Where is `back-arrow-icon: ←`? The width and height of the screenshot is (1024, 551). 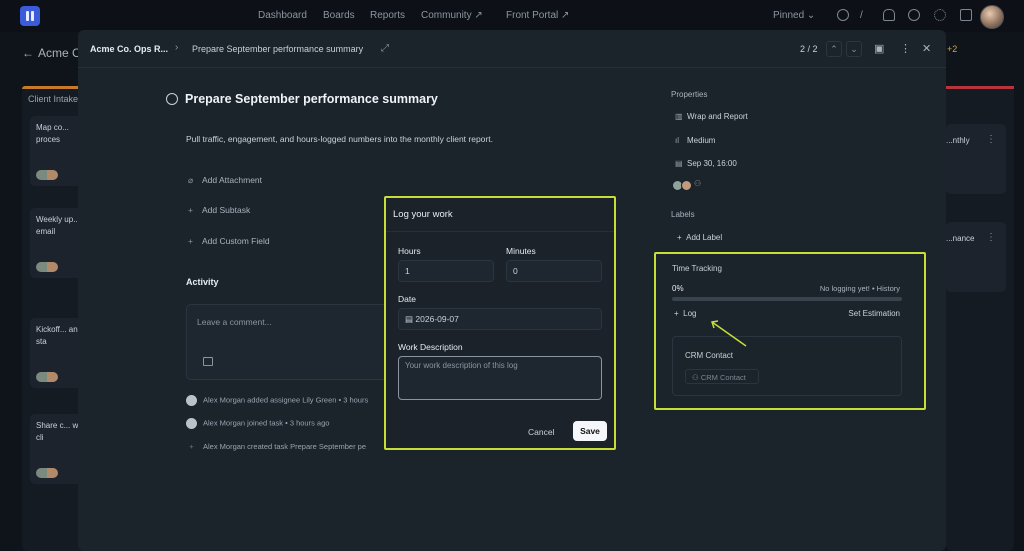 back-arrow-icon: ← is located at coordinates (28, 53).